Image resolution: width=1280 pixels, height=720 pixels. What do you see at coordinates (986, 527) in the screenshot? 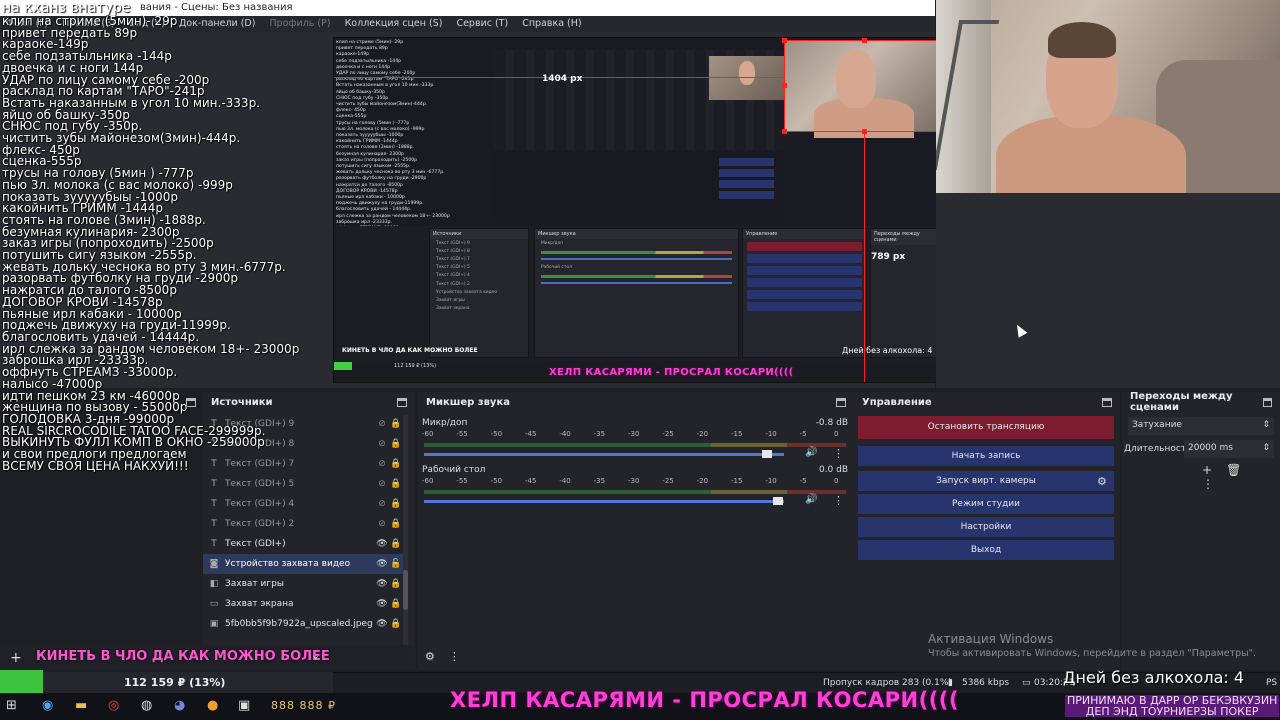
I see `settings-button: Настройки` at bounding box center [986, 527].